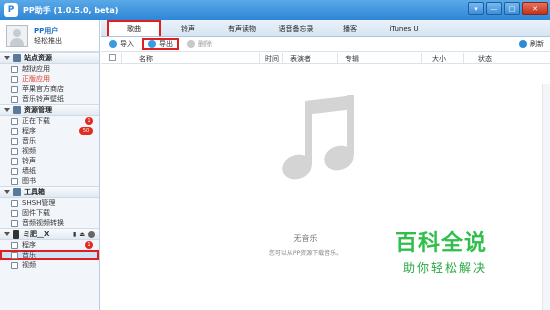  Describe the element at coordinates (352, 59) in the screenshot. I see `column-album: 专辑` at that location.